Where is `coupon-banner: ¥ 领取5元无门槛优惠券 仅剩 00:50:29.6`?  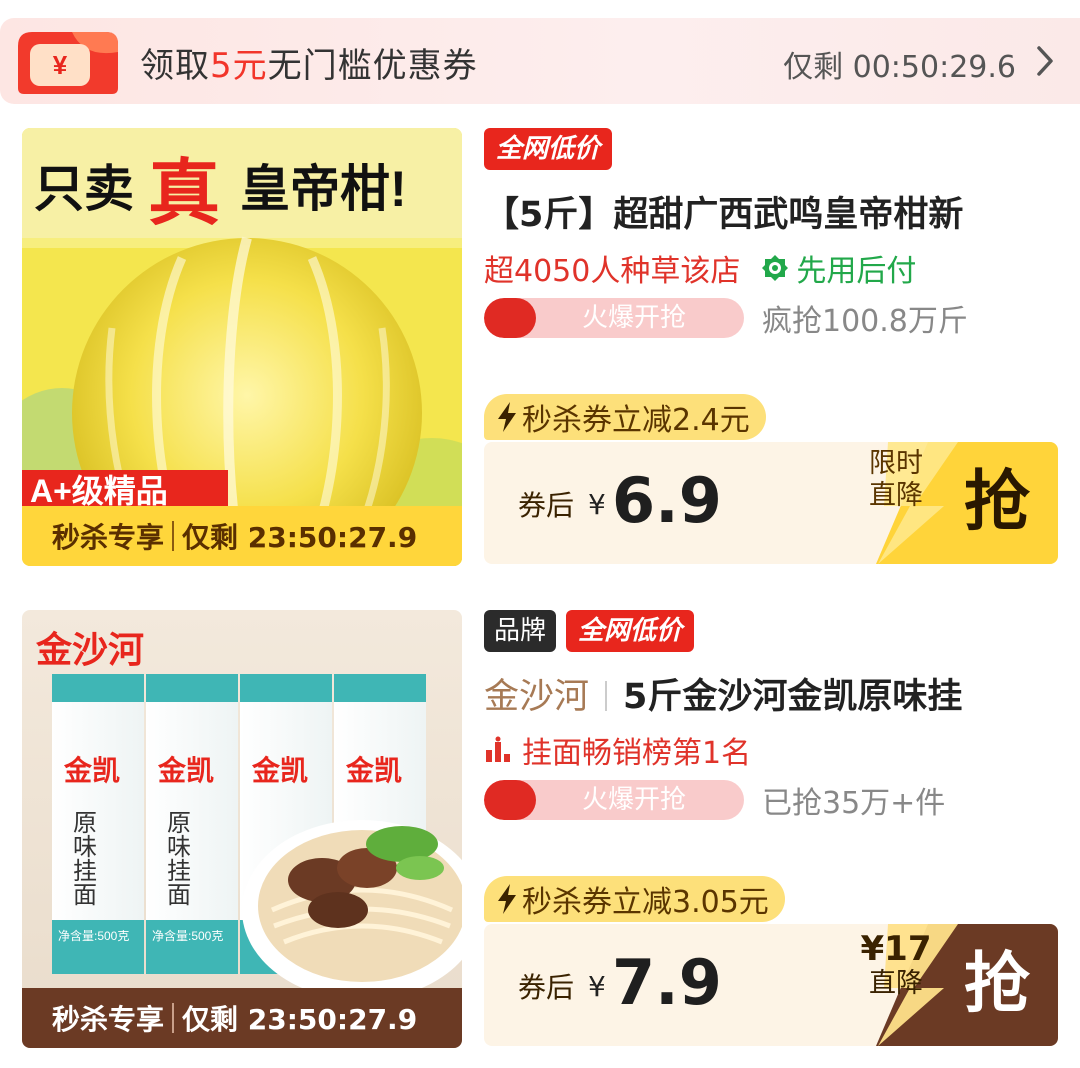
coupon-banner: ¥ 领取5元无门槛优惠券 仅剩 00:50:29.6 is located at coordinates (540, 61).